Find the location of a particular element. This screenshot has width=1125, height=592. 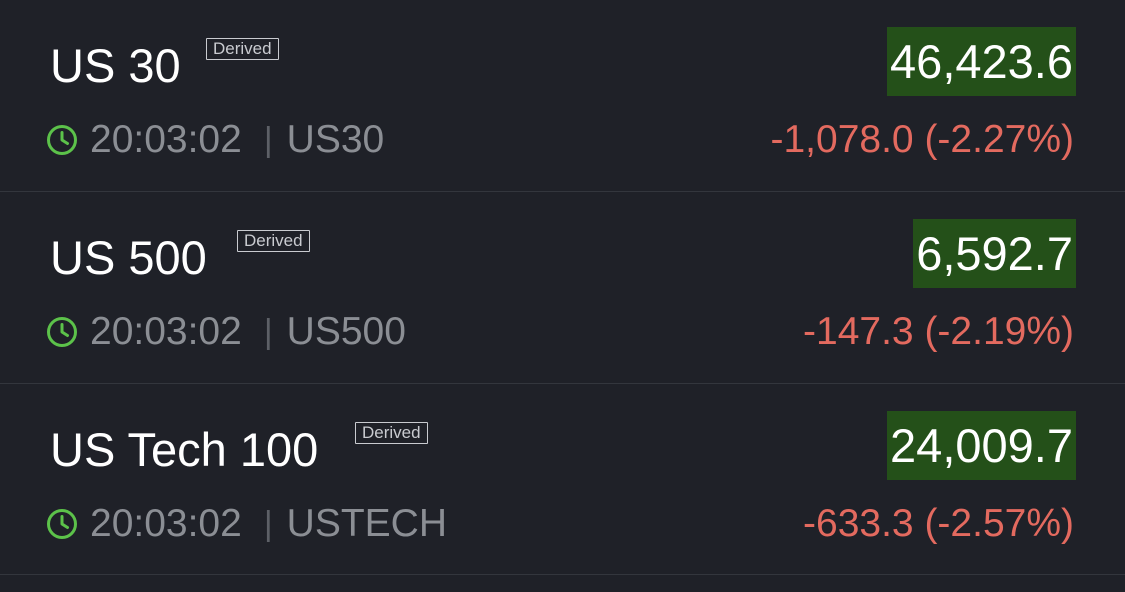

price-change: -147.3 (-2.19%) is located at coordinates (938, 331).